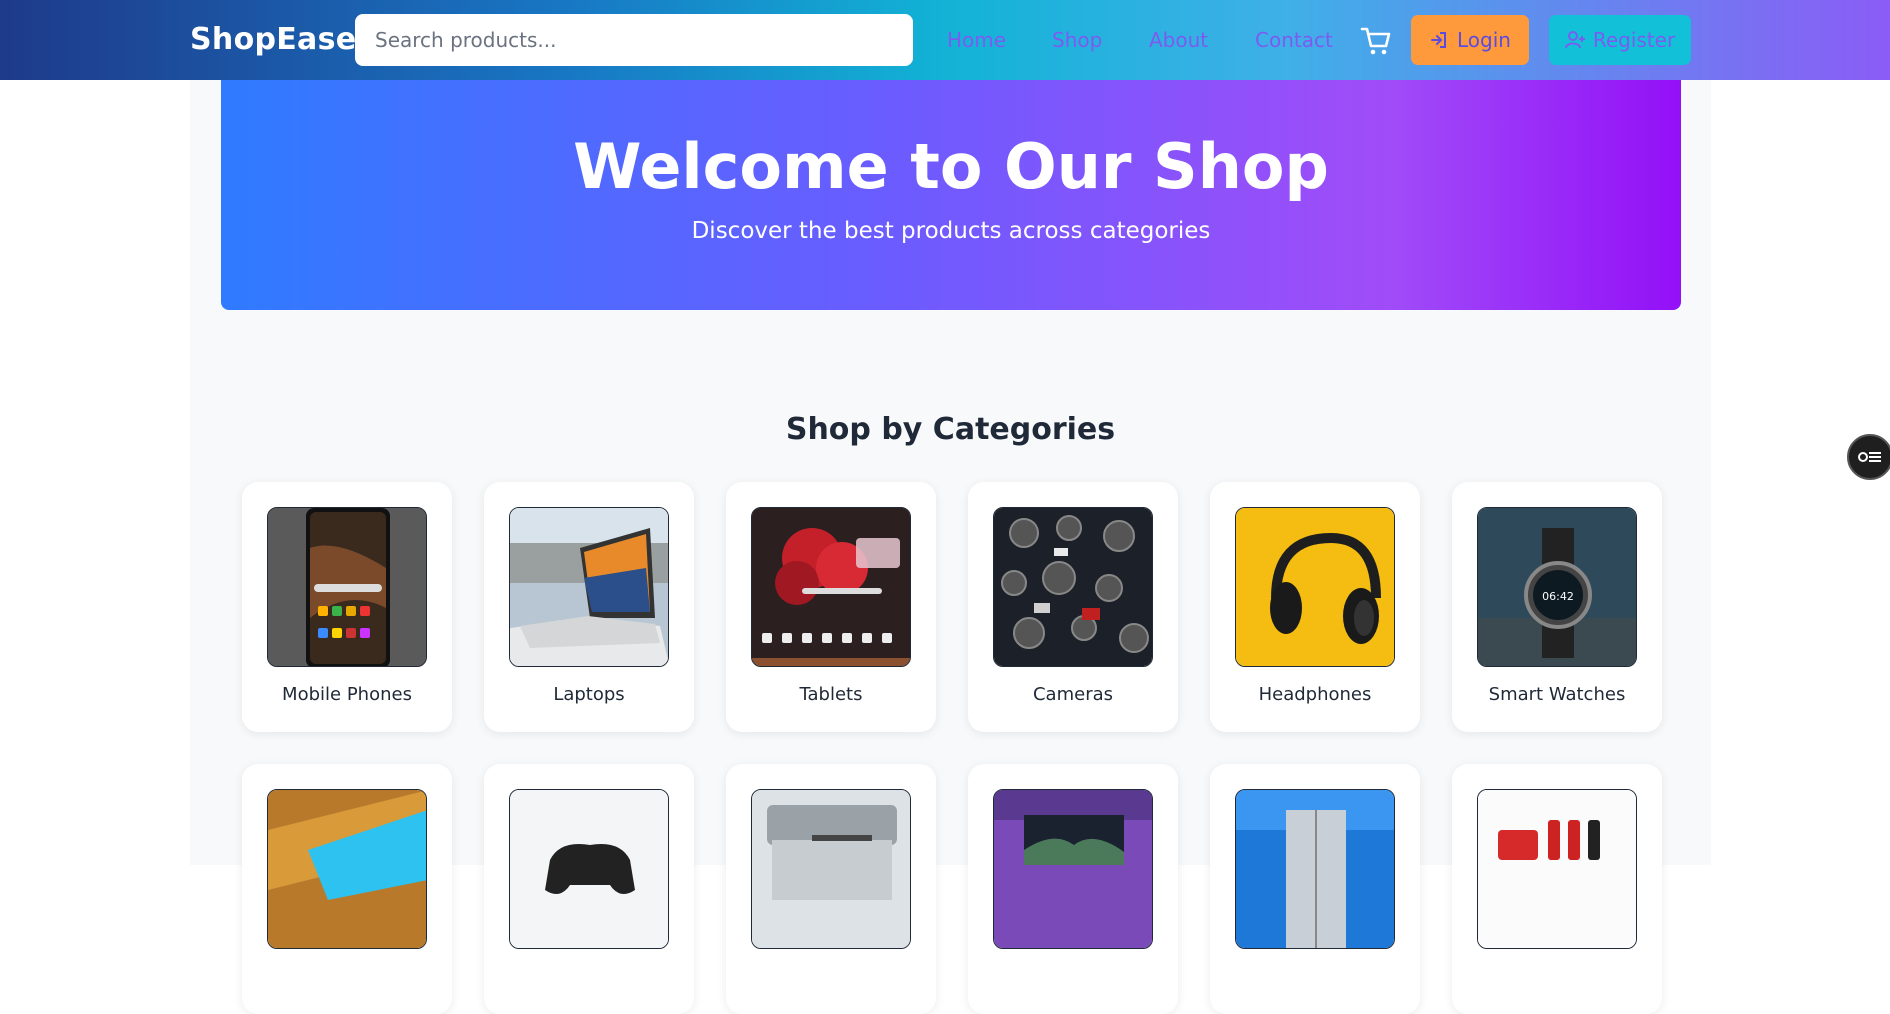  What do you see at coordinates (951, 166) in the screenshot?
I see `hero-title: Welcome to Our Shop` at bounding box center [951, 166].